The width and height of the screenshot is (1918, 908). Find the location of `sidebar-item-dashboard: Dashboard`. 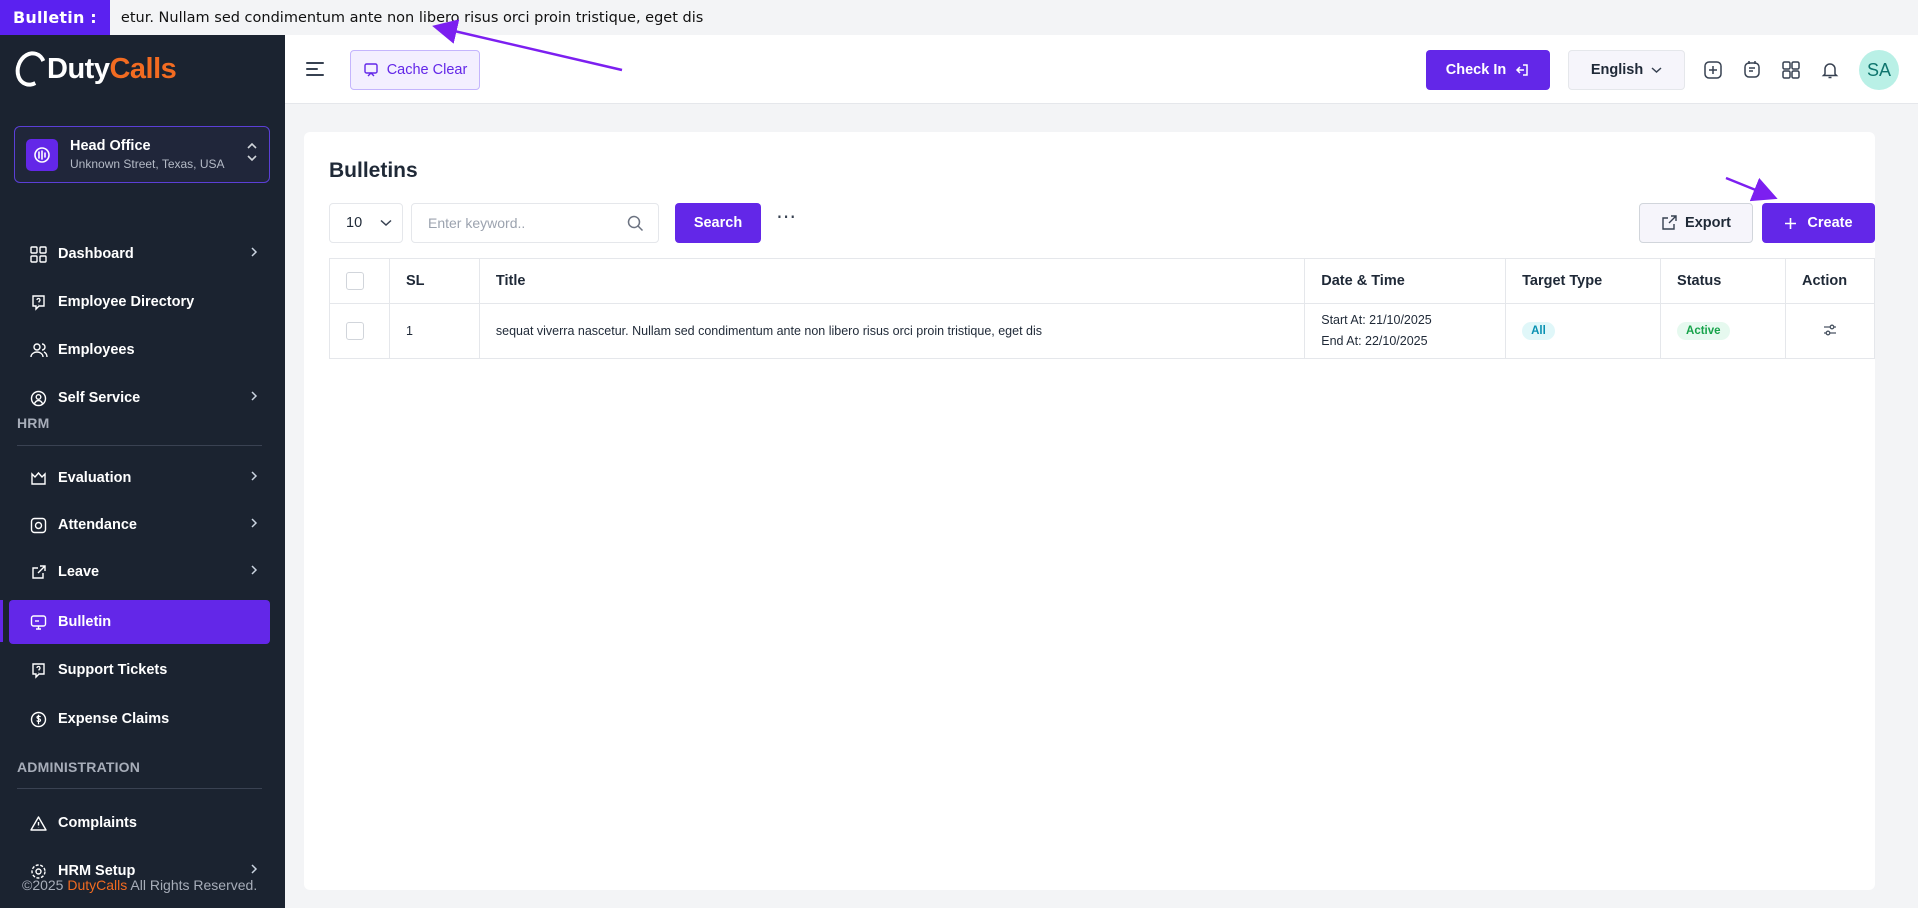

sidebar-item-dashboard: Dashboard is located at coordinates (139, 254).